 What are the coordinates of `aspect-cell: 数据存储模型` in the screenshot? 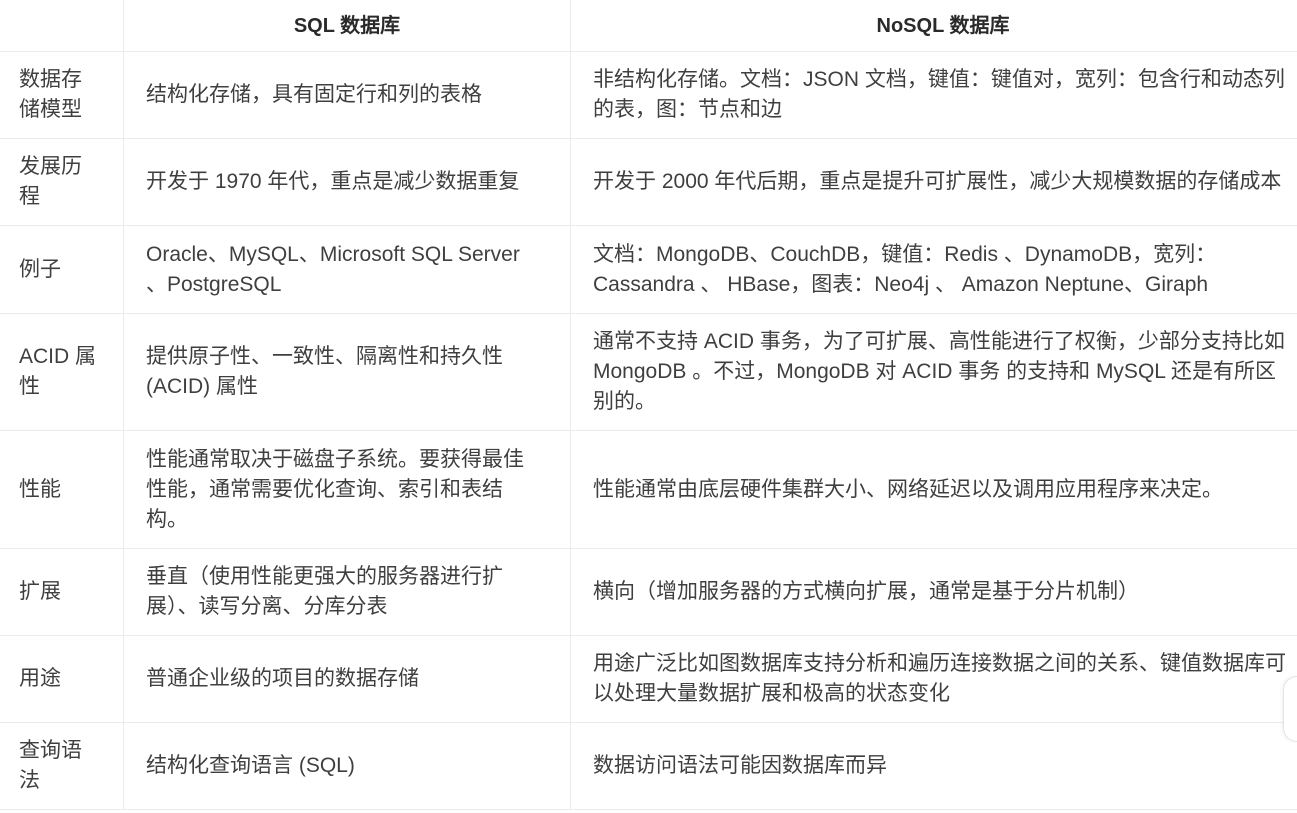 It's located at (62, 95).